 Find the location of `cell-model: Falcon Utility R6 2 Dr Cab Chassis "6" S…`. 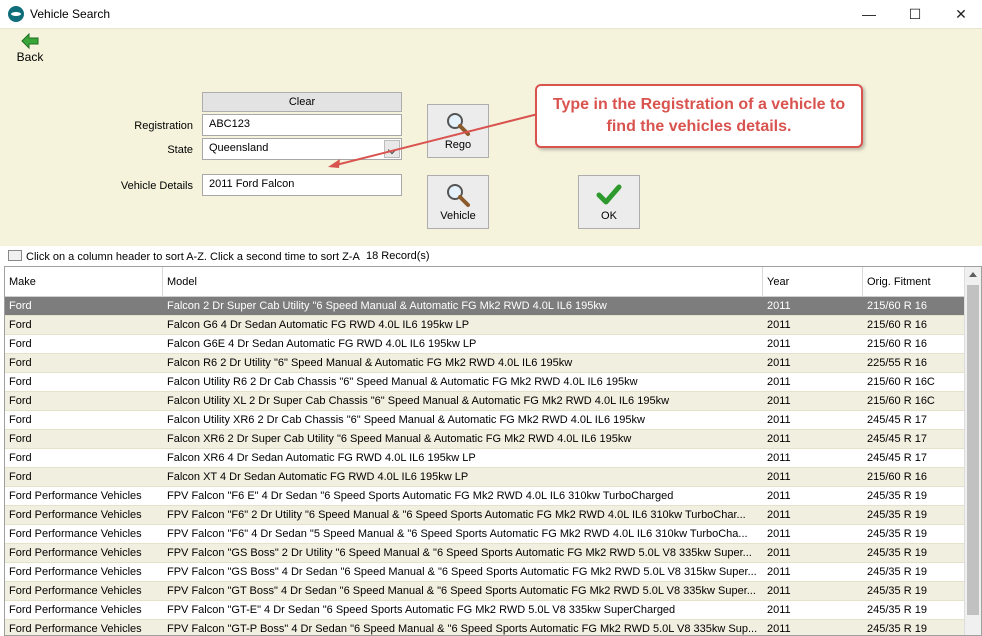

cell-model: Falcon Utility R6 2 Dr Cab Chassis "6" S… is located at coordinates (402, 382).